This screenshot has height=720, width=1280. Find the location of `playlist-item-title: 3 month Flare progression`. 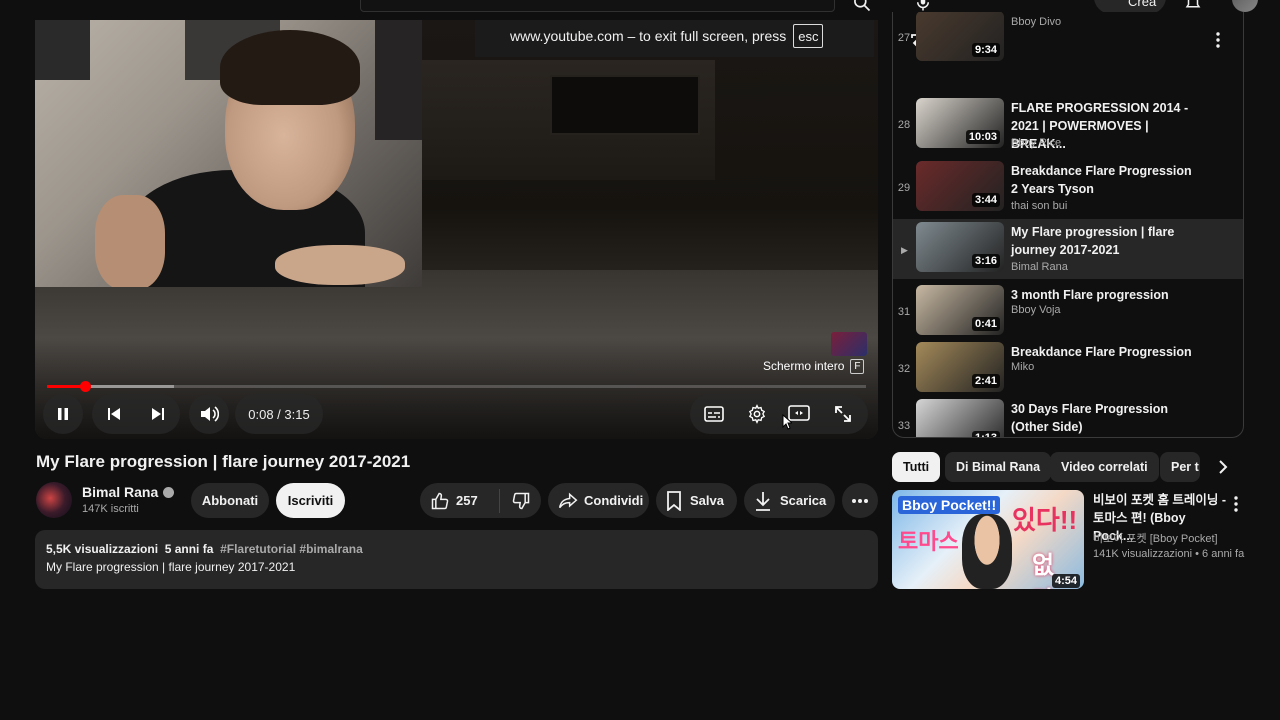

playlist-item-title: 3 month Flare progression is located at coordinates (1103, 295).